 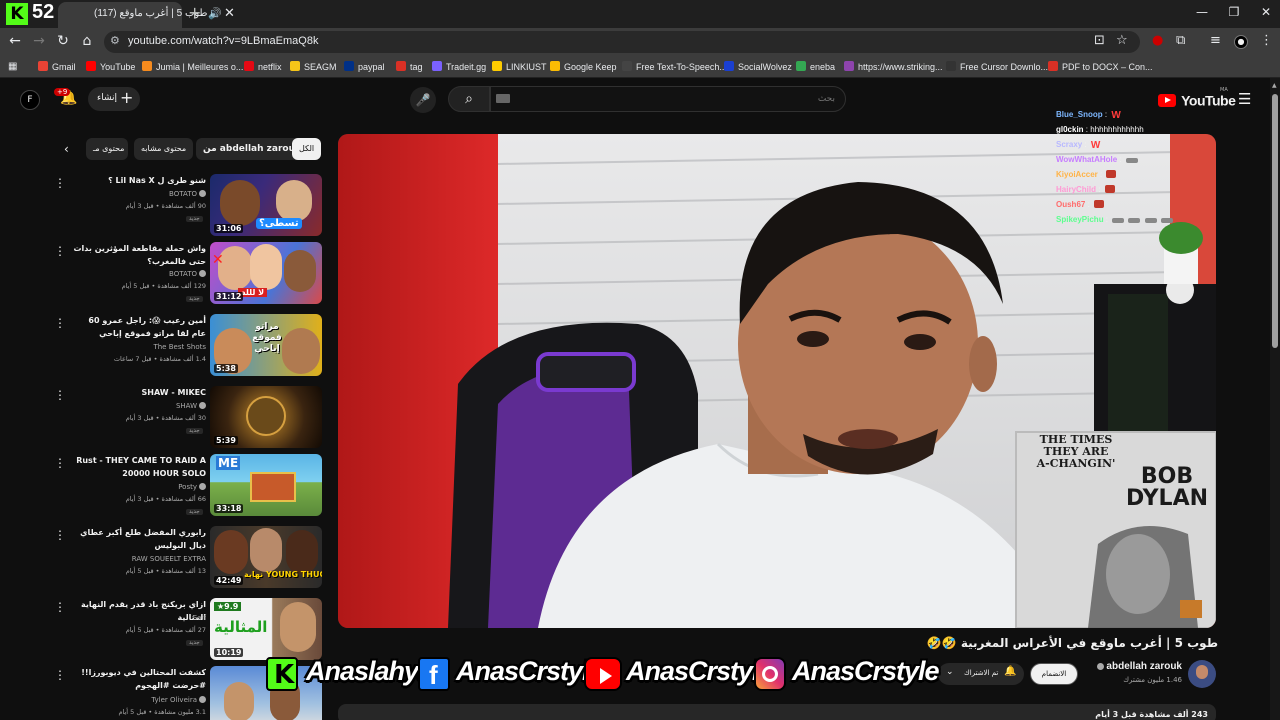 What do you see at coordinates (110, 66) in the screenshot?
I see `bookmark-youtube: YouTube` at bounding box center [110, 66].